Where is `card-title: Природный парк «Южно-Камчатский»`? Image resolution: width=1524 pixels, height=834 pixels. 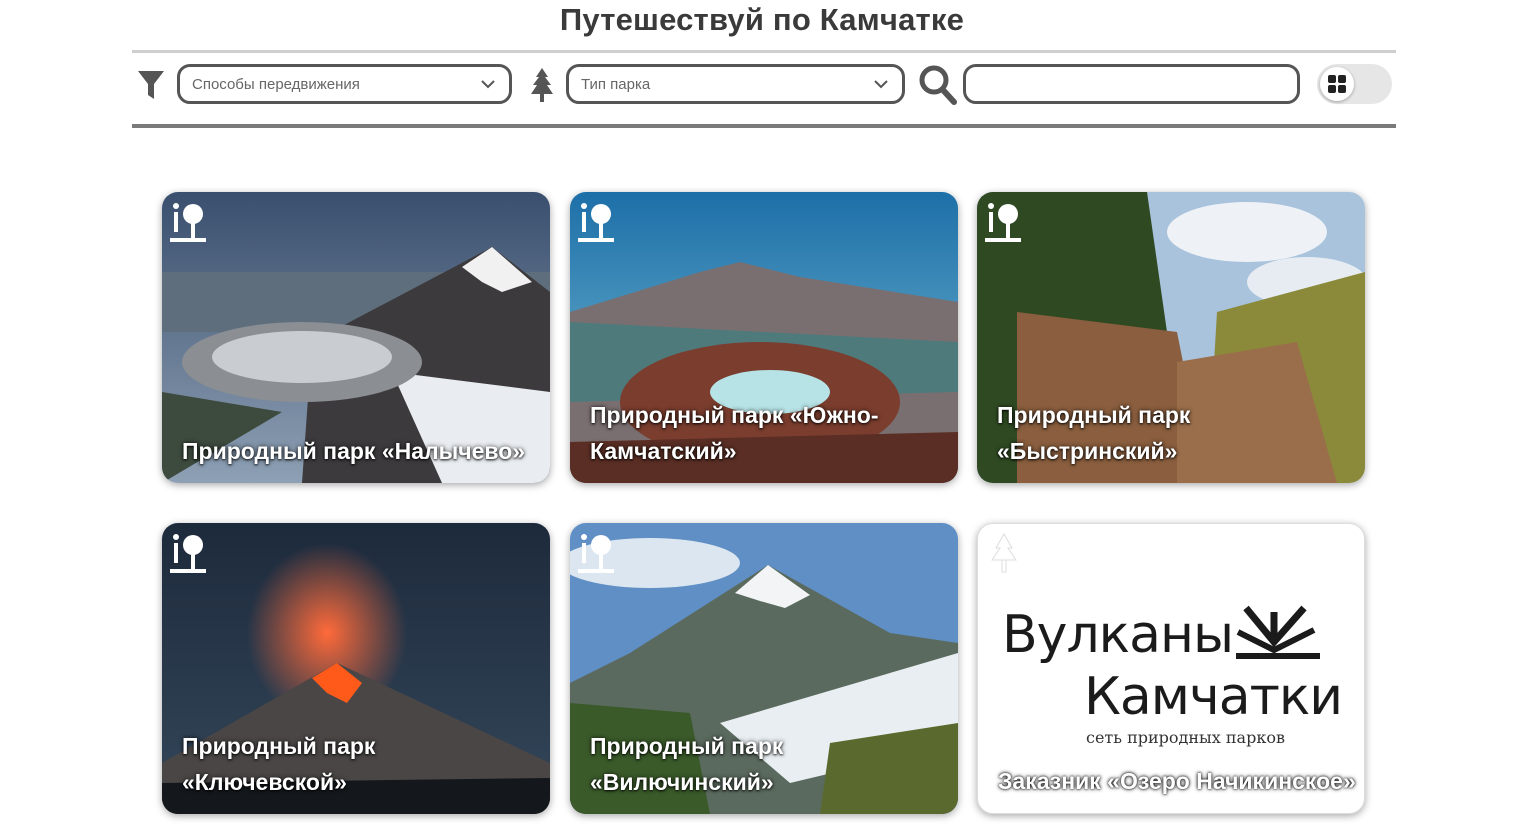 card-title: Природный парк «Южно-Камчатский» is located at coordinates (734, 433).